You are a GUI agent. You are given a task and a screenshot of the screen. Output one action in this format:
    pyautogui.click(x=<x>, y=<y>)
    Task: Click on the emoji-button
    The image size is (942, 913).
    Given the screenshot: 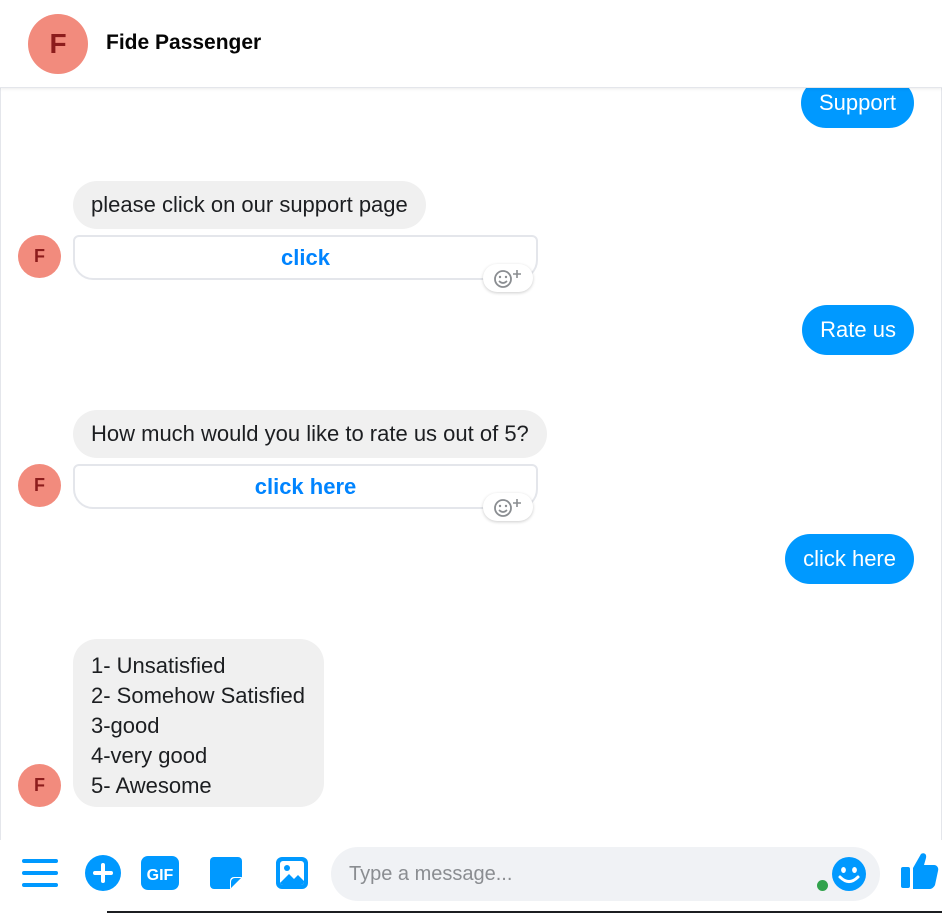 What is the action you would take?
    pyautogui.click(x=849, y=874)
    